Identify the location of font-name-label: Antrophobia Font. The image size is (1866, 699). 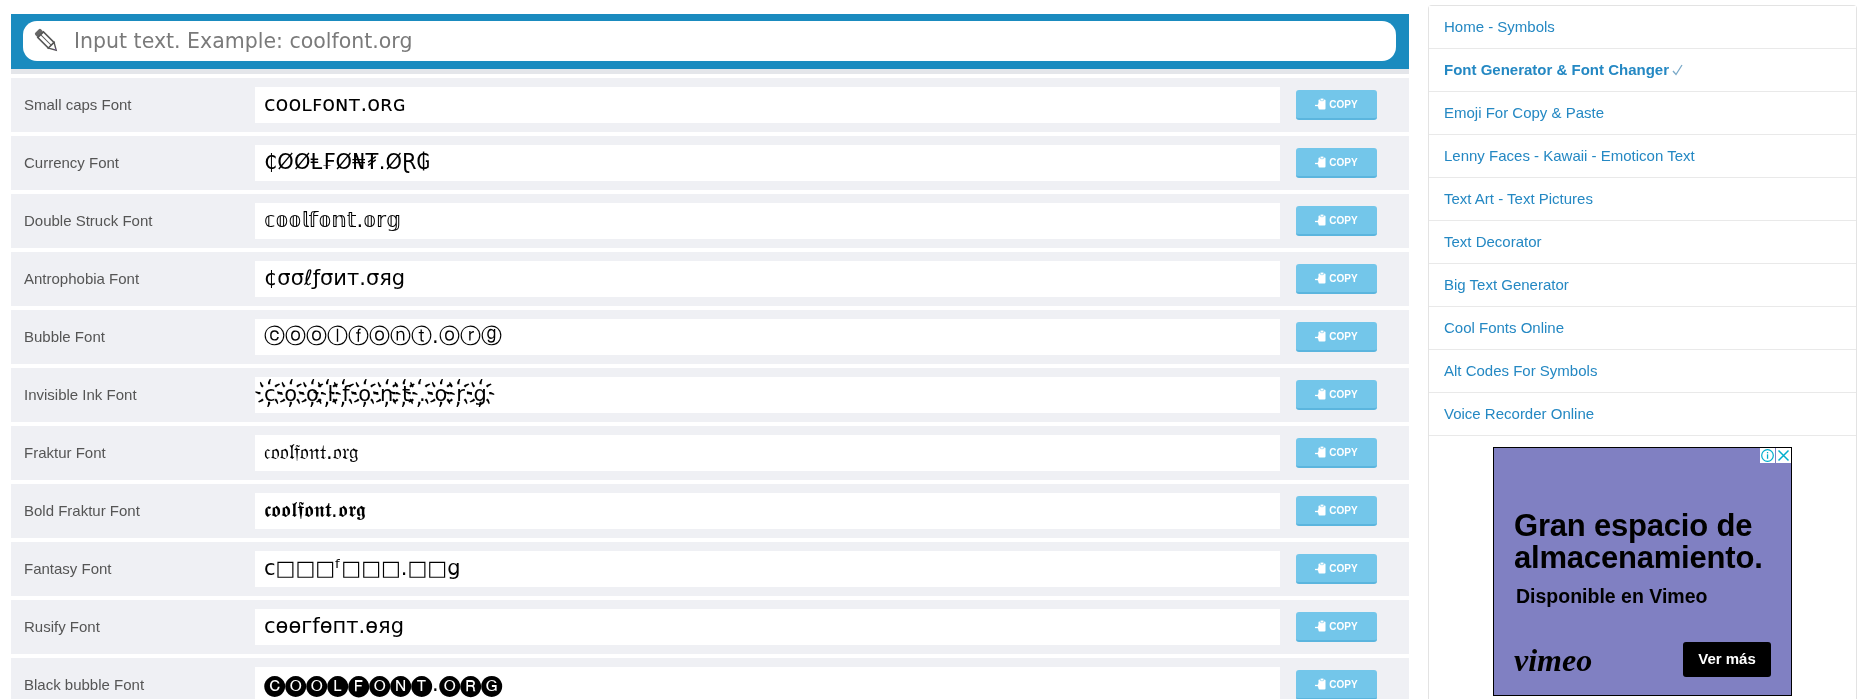
(82, 278).